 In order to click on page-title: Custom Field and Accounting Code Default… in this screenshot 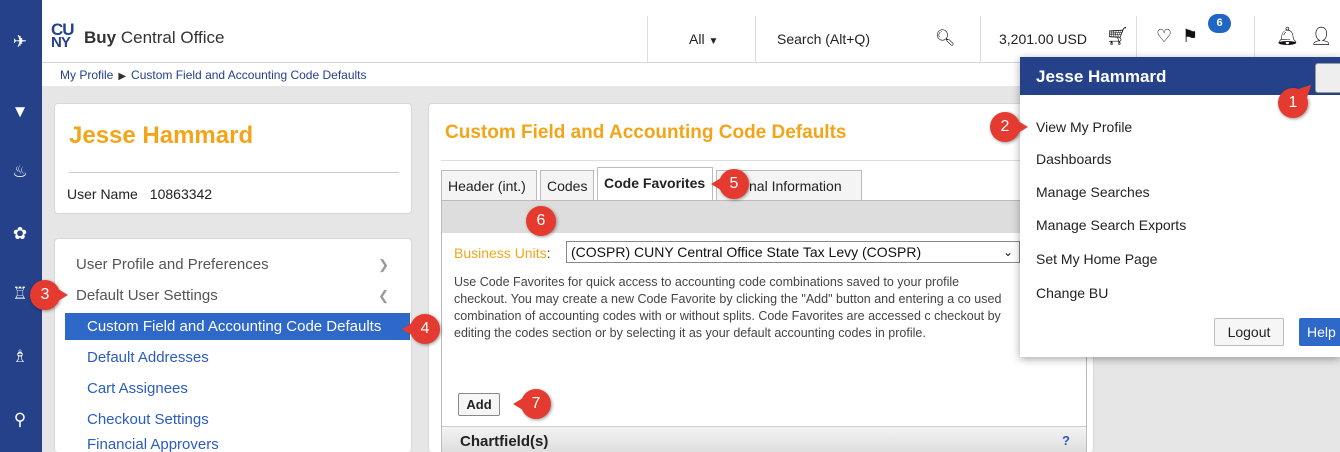, I will do `click(646, 132)`.